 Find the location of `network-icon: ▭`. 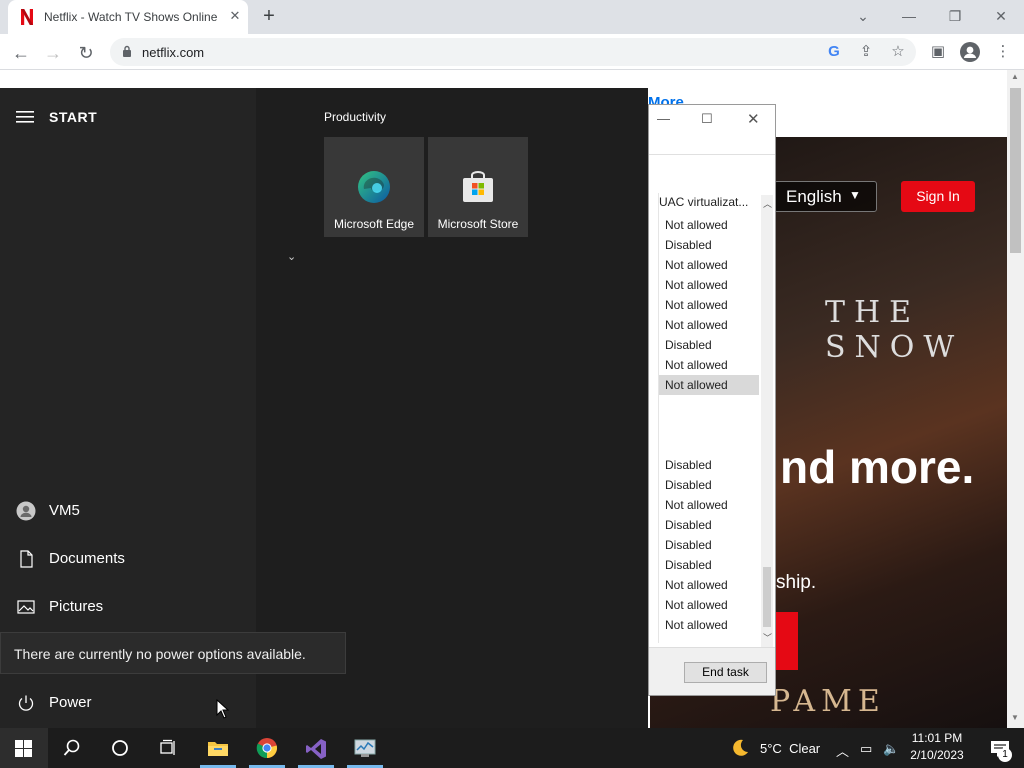

network-icon: ▭ is located at coordinates (866, 749).